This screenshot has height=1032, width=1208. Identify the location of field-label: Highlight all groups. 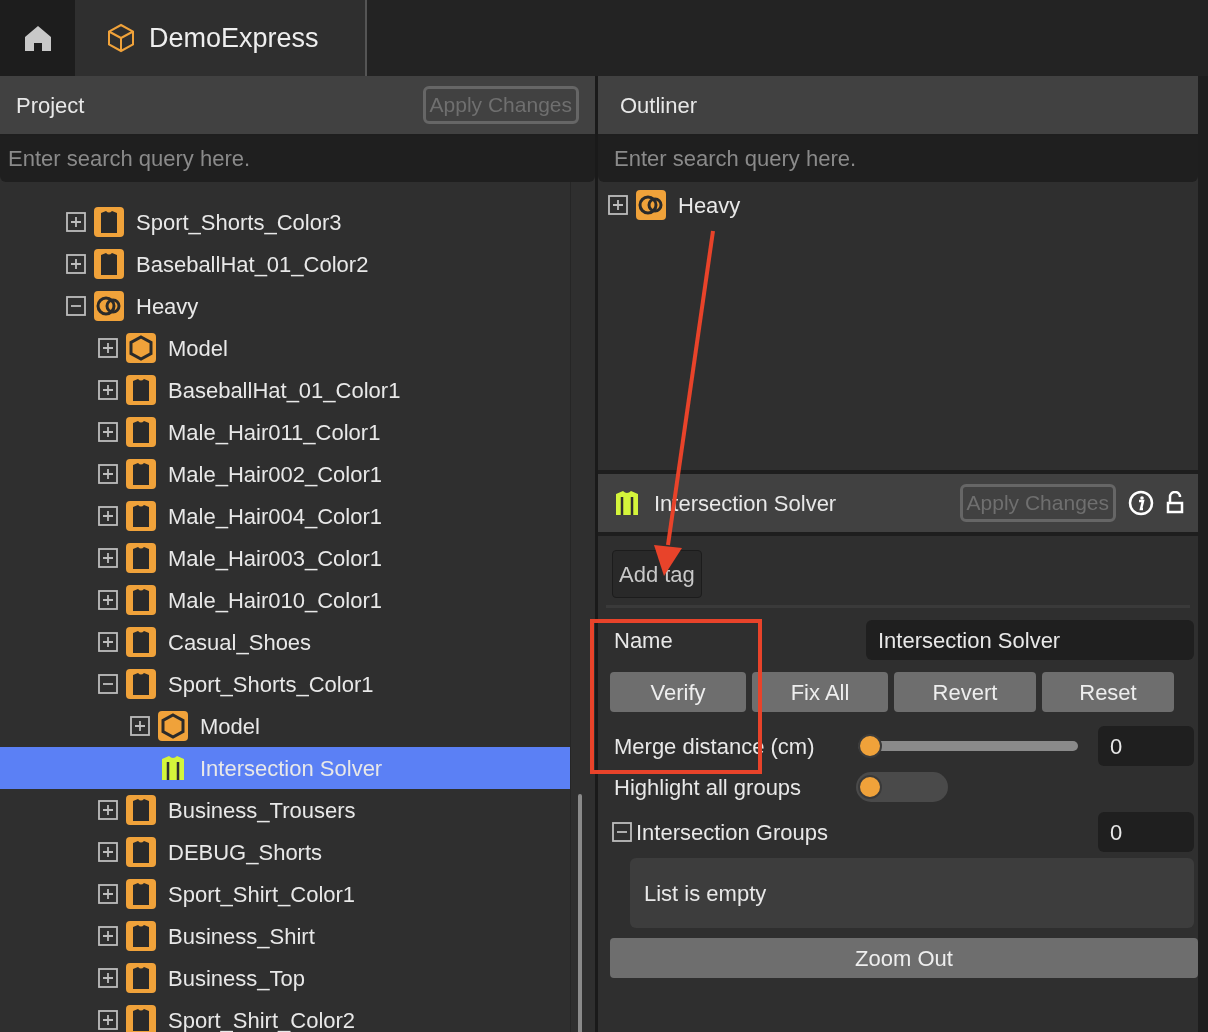
(708, 787).